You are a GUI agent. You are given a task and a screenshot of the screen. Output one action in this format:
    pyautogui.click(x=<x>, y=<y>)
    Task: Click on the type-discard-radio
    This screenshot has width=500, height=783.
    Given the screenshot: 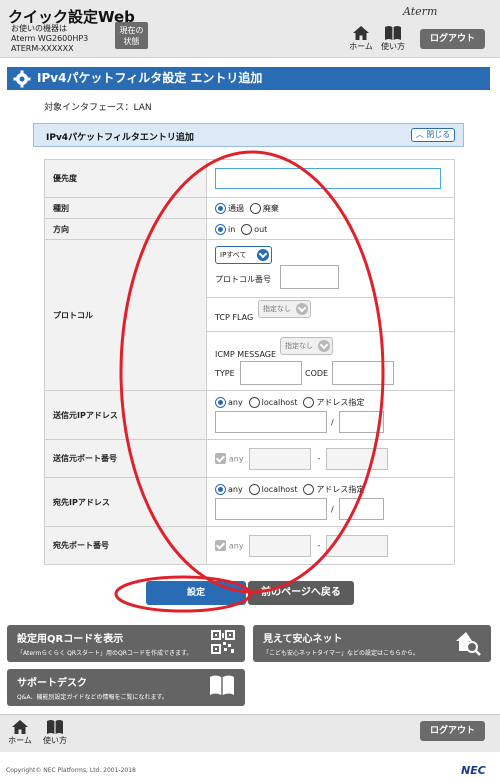 What is the action you would take?
    pyautogui.click(x=255, y=208)
    